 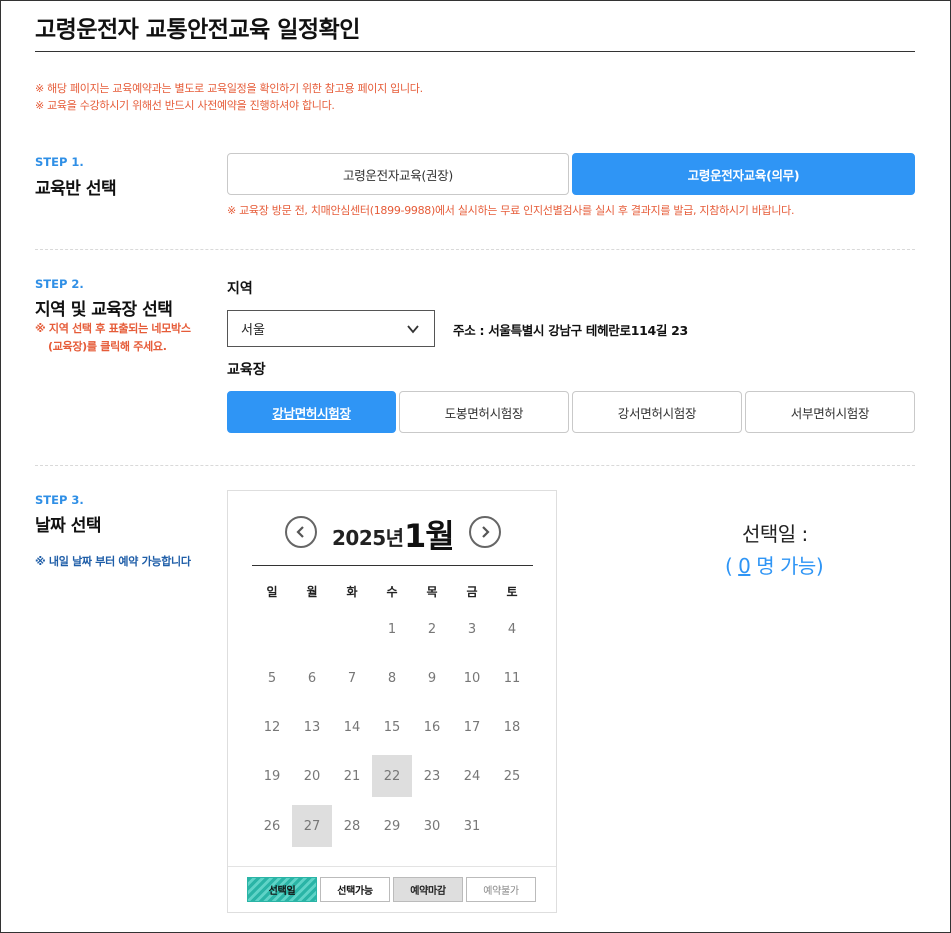 I want to click on calendar-day: 16, so click(x=432, y=727).